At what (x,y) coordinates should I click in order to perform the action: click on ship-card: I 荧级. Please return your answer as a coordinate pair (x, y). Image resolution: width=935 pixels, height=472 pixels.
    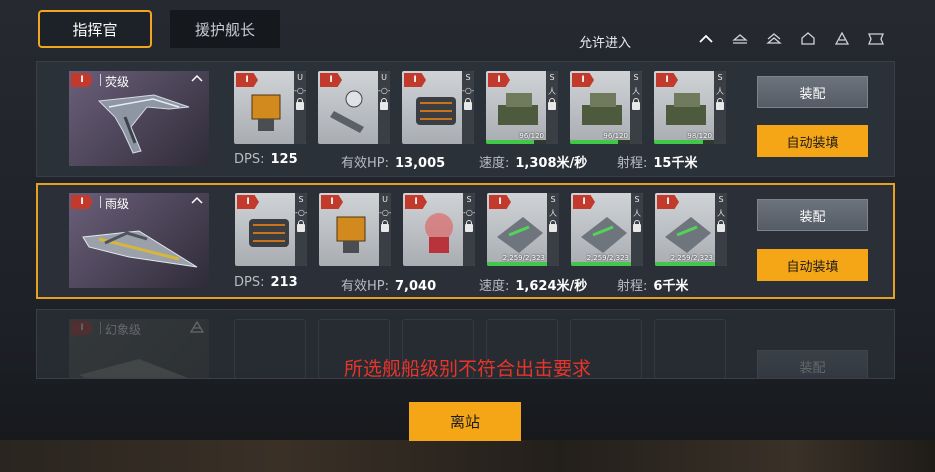
    Looking at the image, I should click on (139, 118).